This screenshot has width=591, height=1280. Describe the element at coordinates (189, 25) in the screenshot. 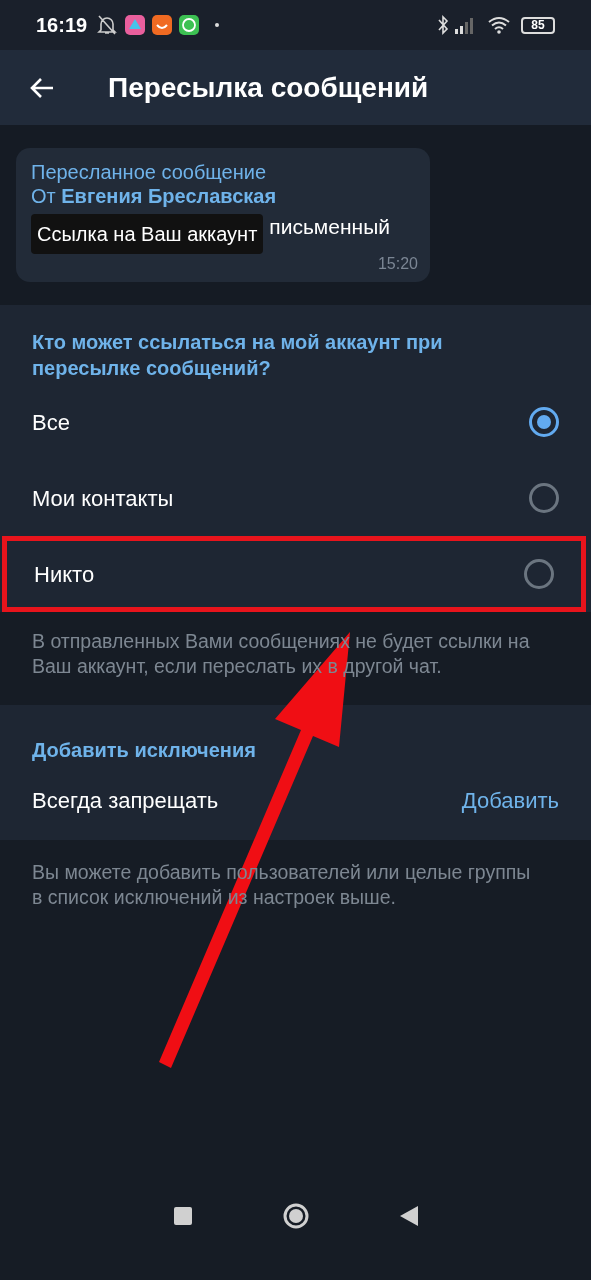

I see `chat-app-icon` at that location.